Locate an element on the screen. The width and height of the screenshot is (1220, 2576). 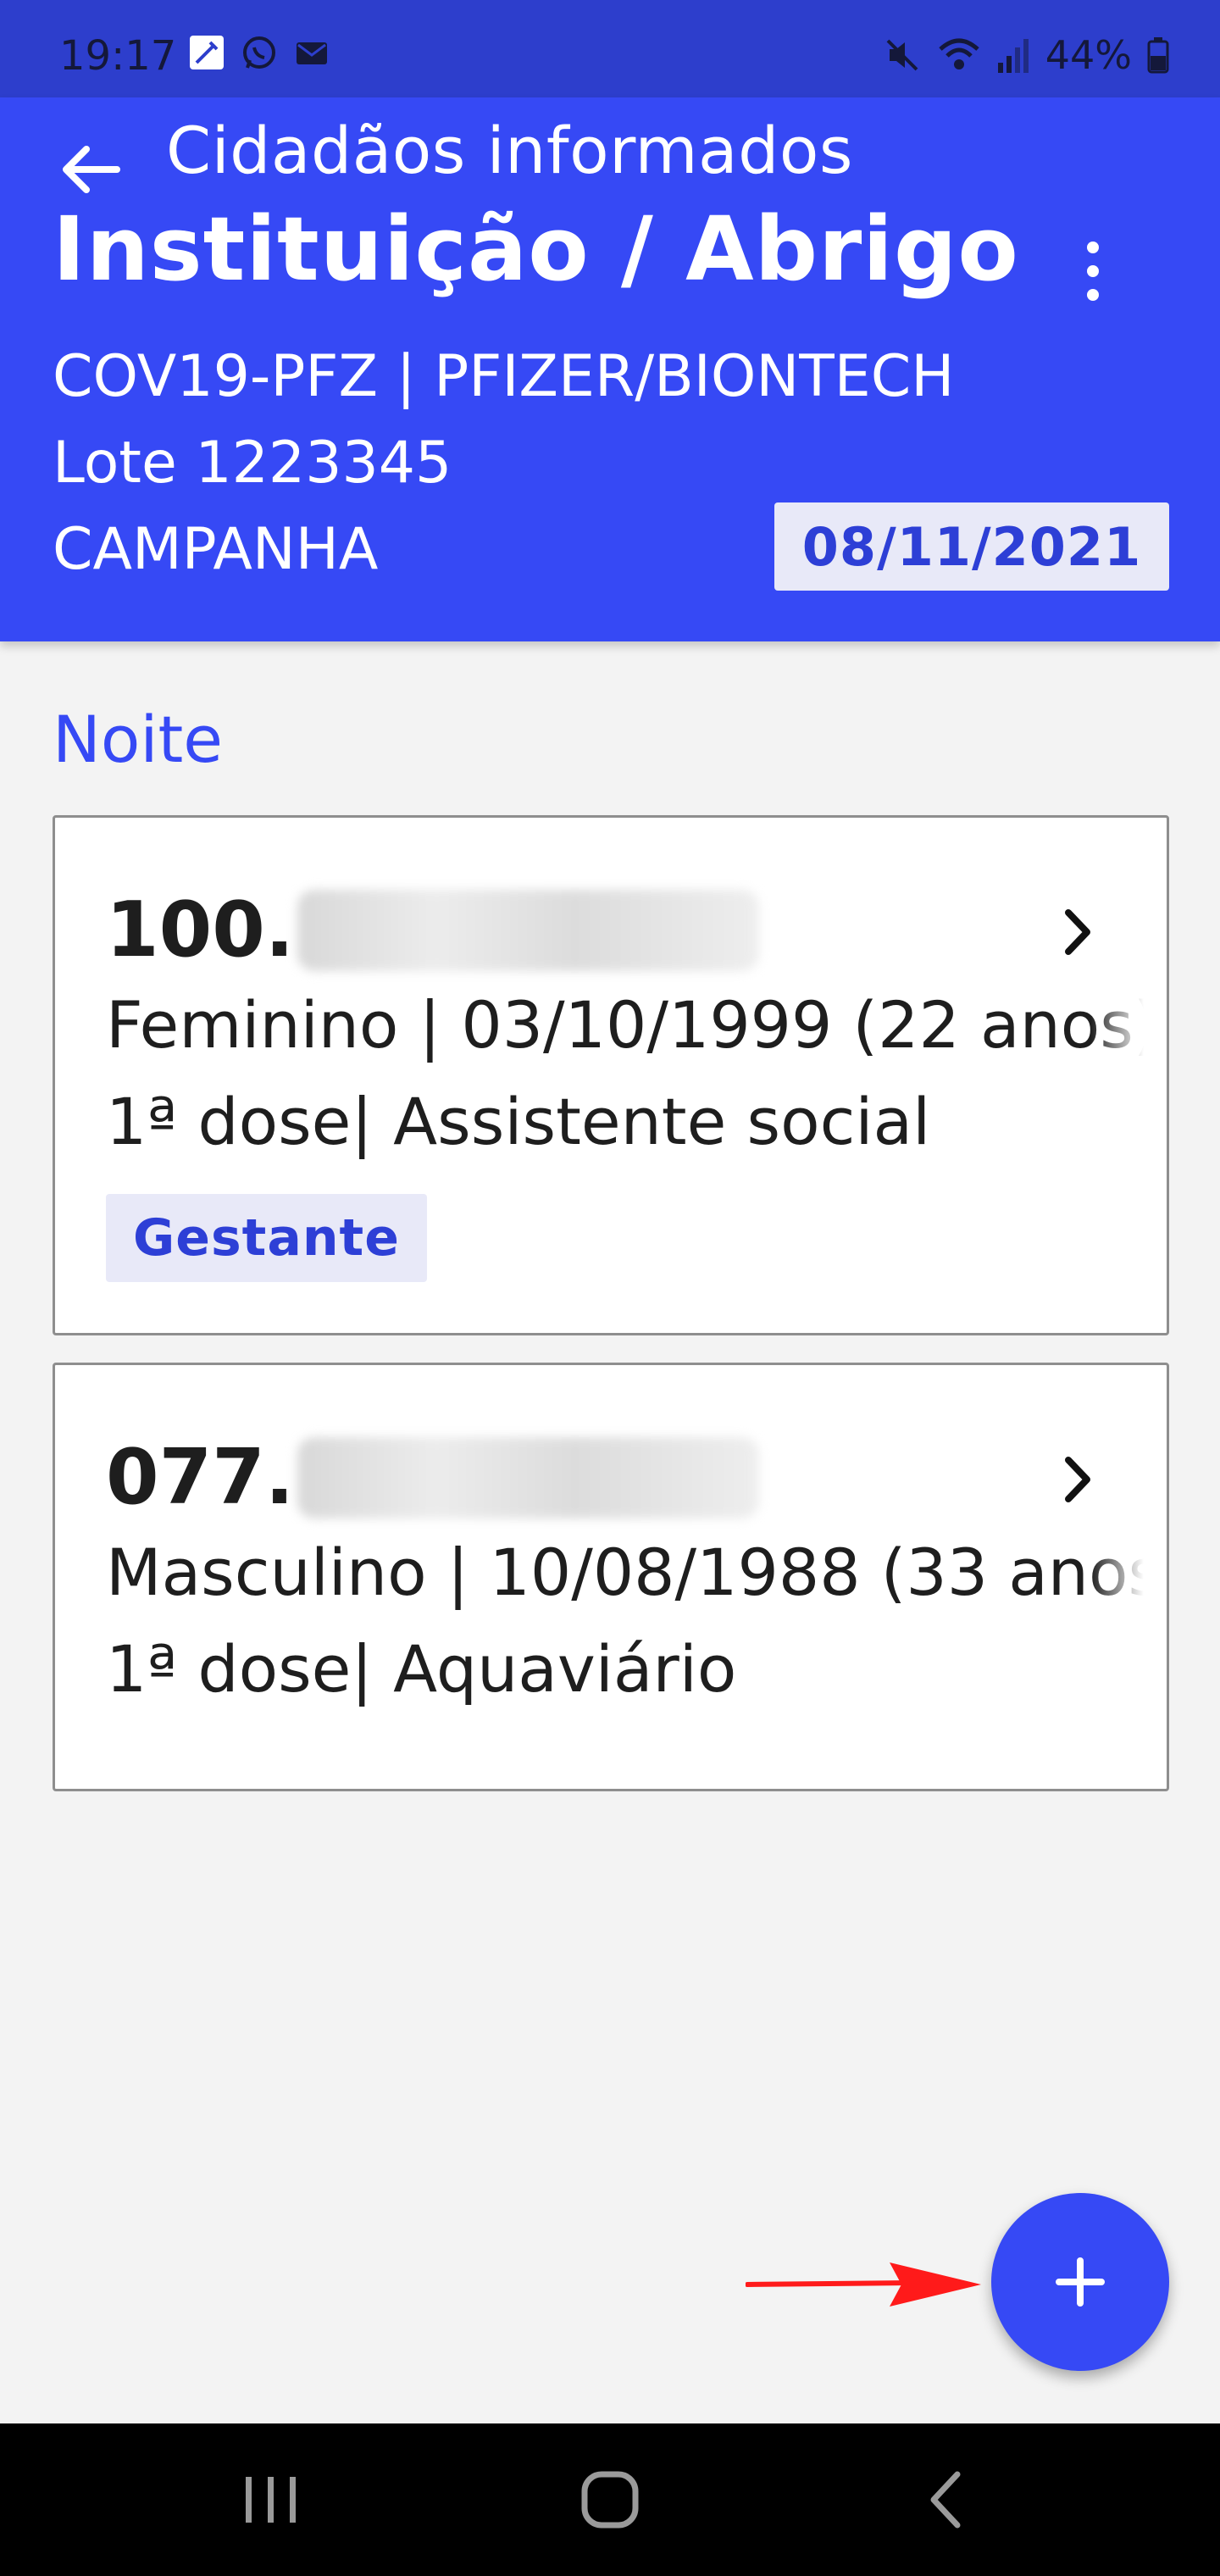
recents-button is located at coordinates (271, 2500).